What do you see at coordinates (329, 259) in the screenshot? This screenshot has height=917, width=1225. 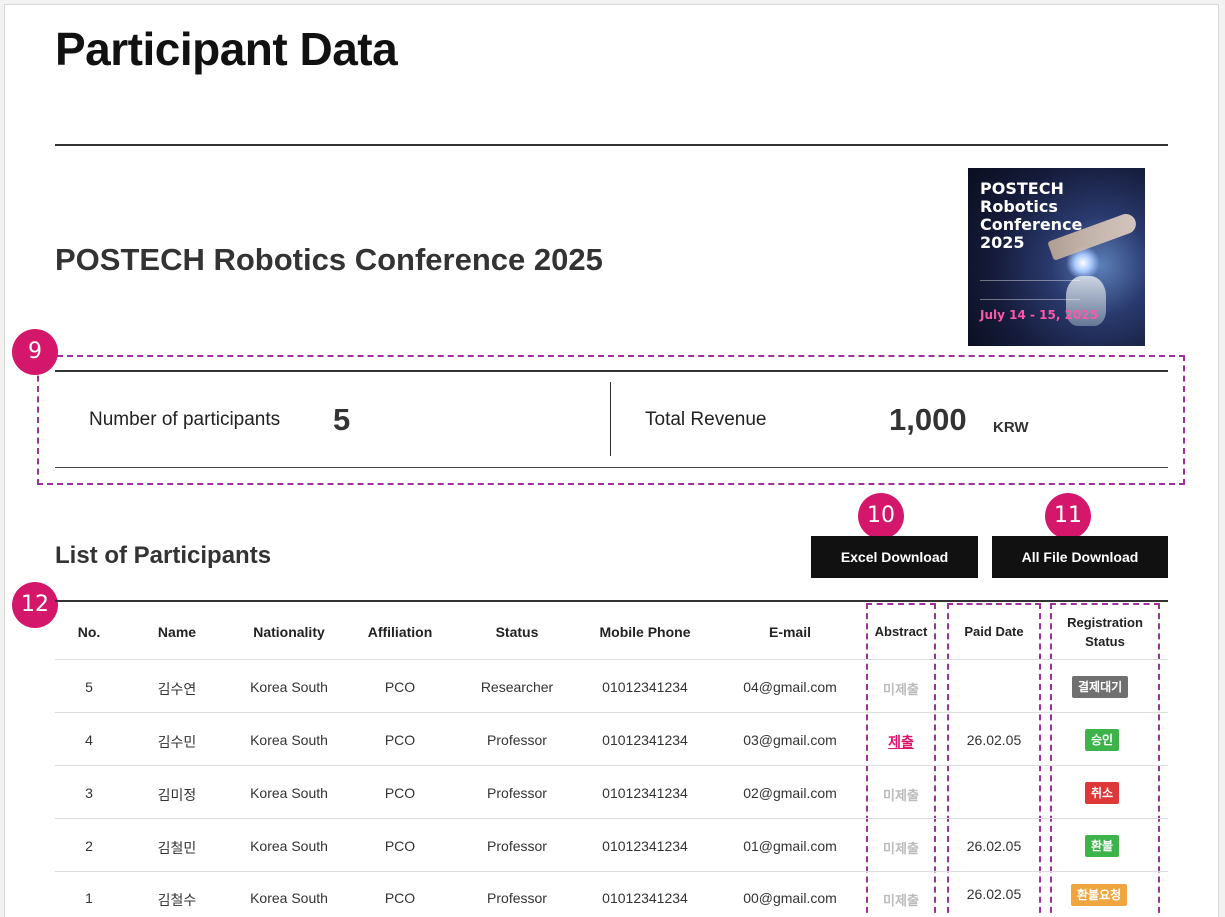 I see `conference-title: POSTECH Robotics Conference 2025` at bounding box center [329, 259].